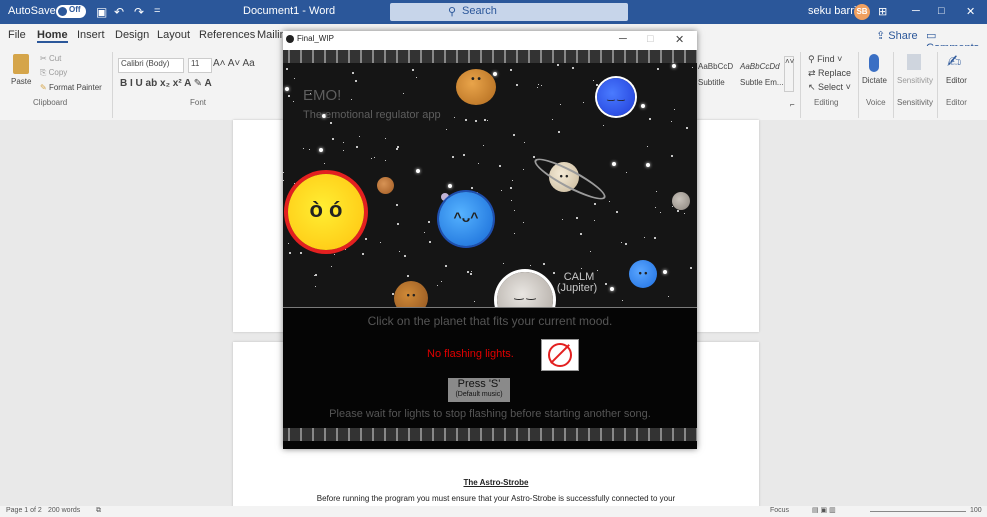  I want to click on share-button: ⇪ Share, so click(897, 35).